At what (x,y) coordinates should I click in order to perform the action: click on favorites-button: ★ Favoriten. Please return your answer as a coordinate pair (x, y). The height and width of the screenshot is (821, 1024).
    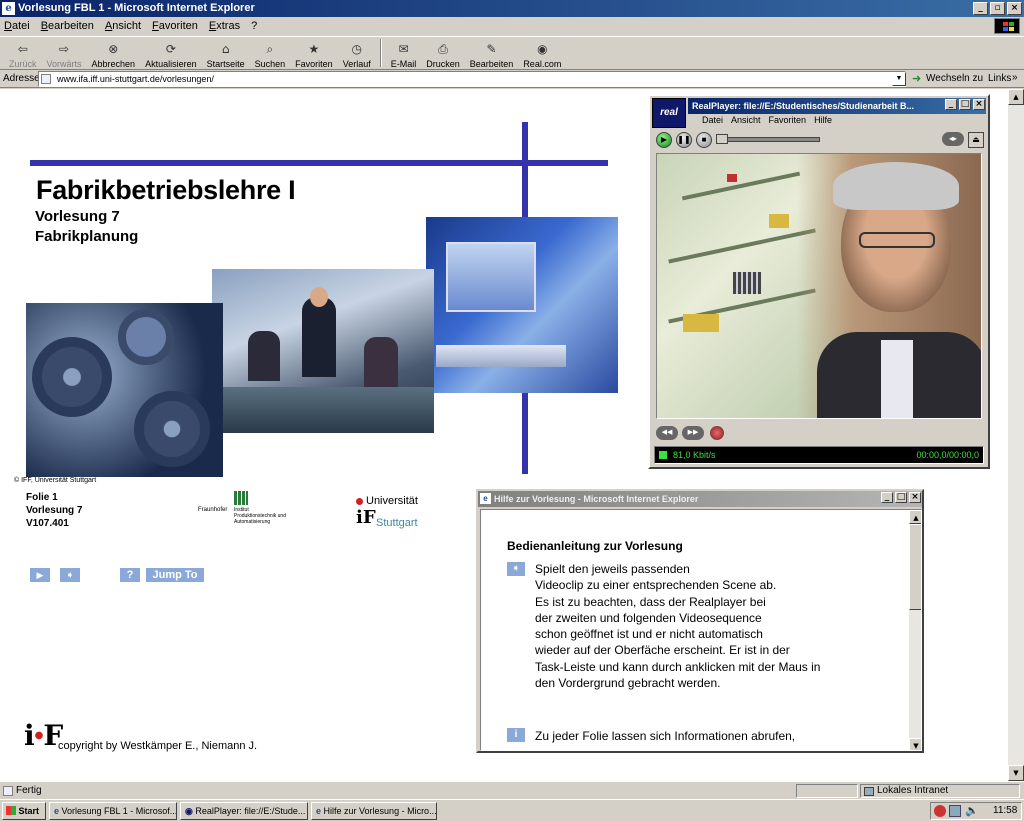
    Looking at the image, I should click on (314, 53).